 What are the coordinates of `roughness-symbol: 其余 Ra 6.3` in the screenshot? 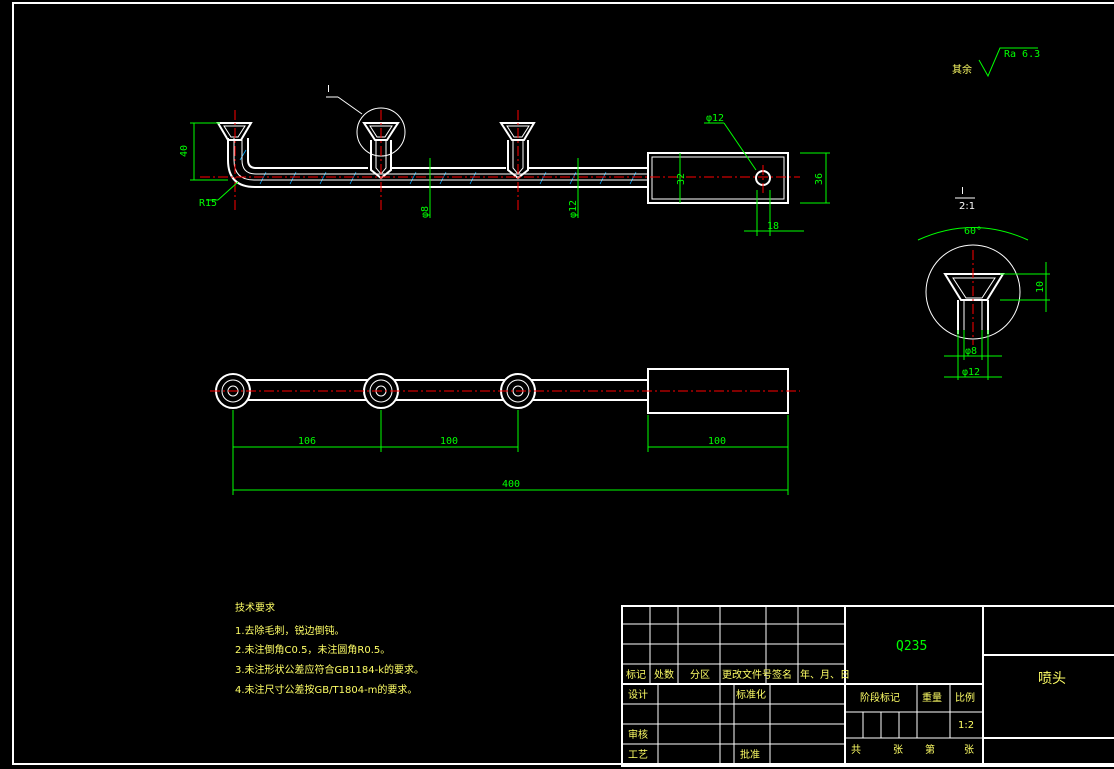 It's located at (996, 62).